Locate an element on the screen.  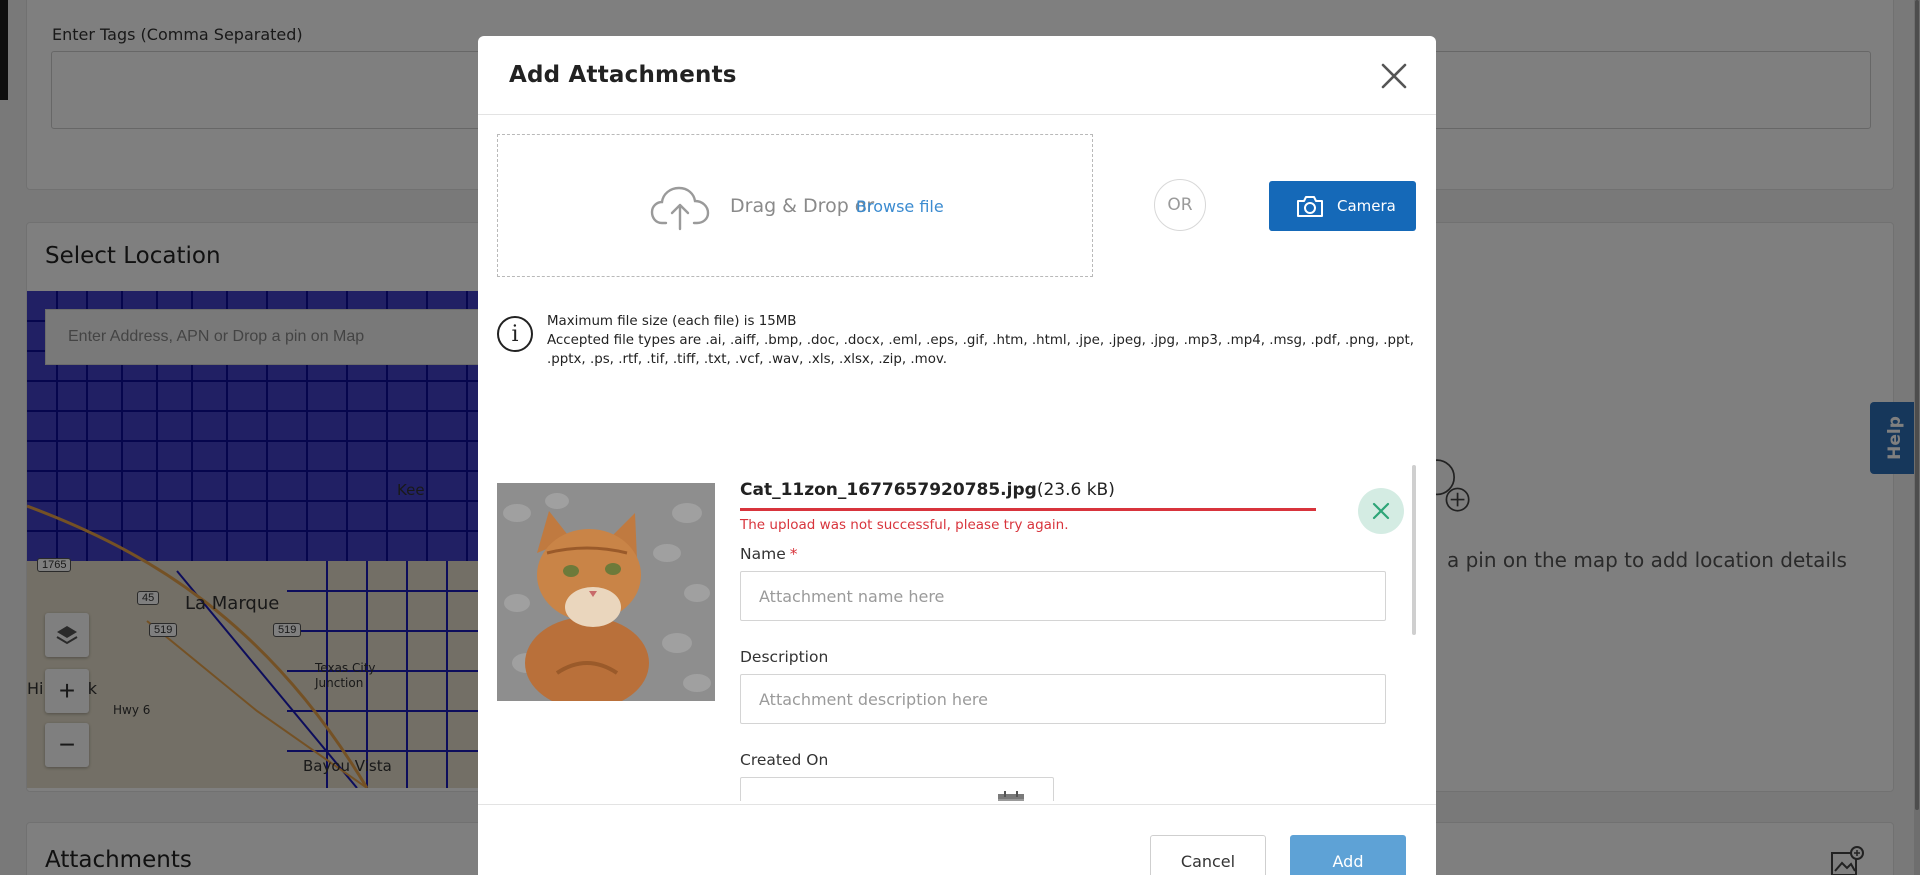
dropzone-text: Drag & Drop or is located at coordinates (802, 206).